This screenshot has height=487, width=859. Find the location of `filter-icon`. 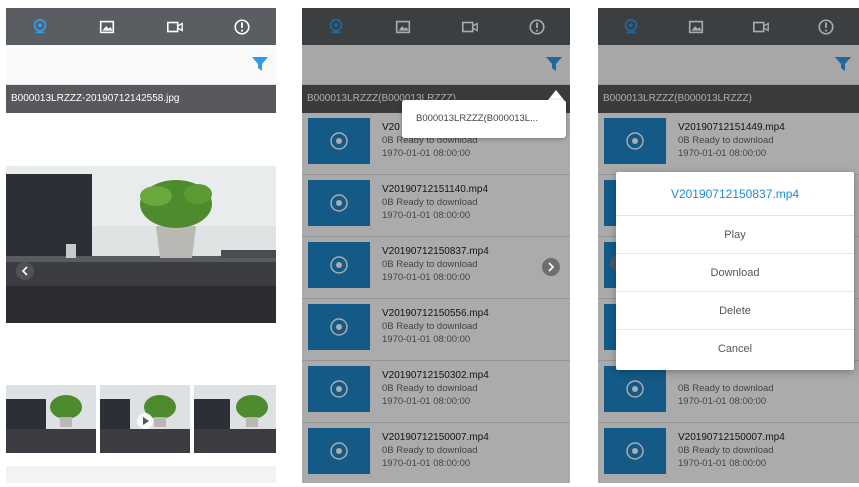

filter-icon is located at coordinates (260, 64).